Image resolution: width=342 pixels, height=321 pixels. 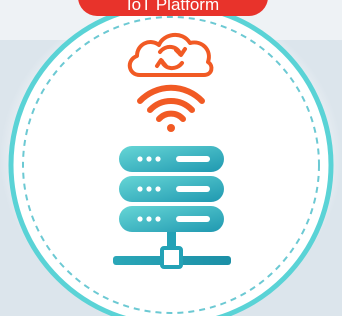 What do you see at coordinates (171, 257) in the screenshot?
I see `server-base-connector` at bounding box center [171, 257].